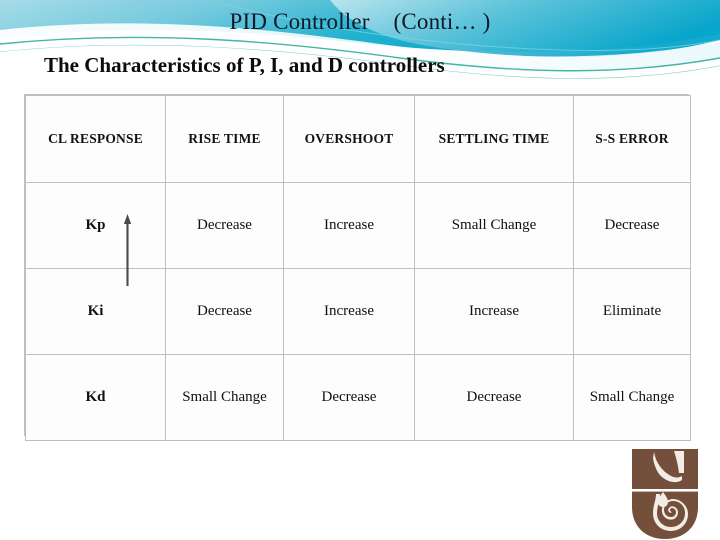 This screenshot has width=720, height=540. I want to click on university-logo, so click(665, 494).